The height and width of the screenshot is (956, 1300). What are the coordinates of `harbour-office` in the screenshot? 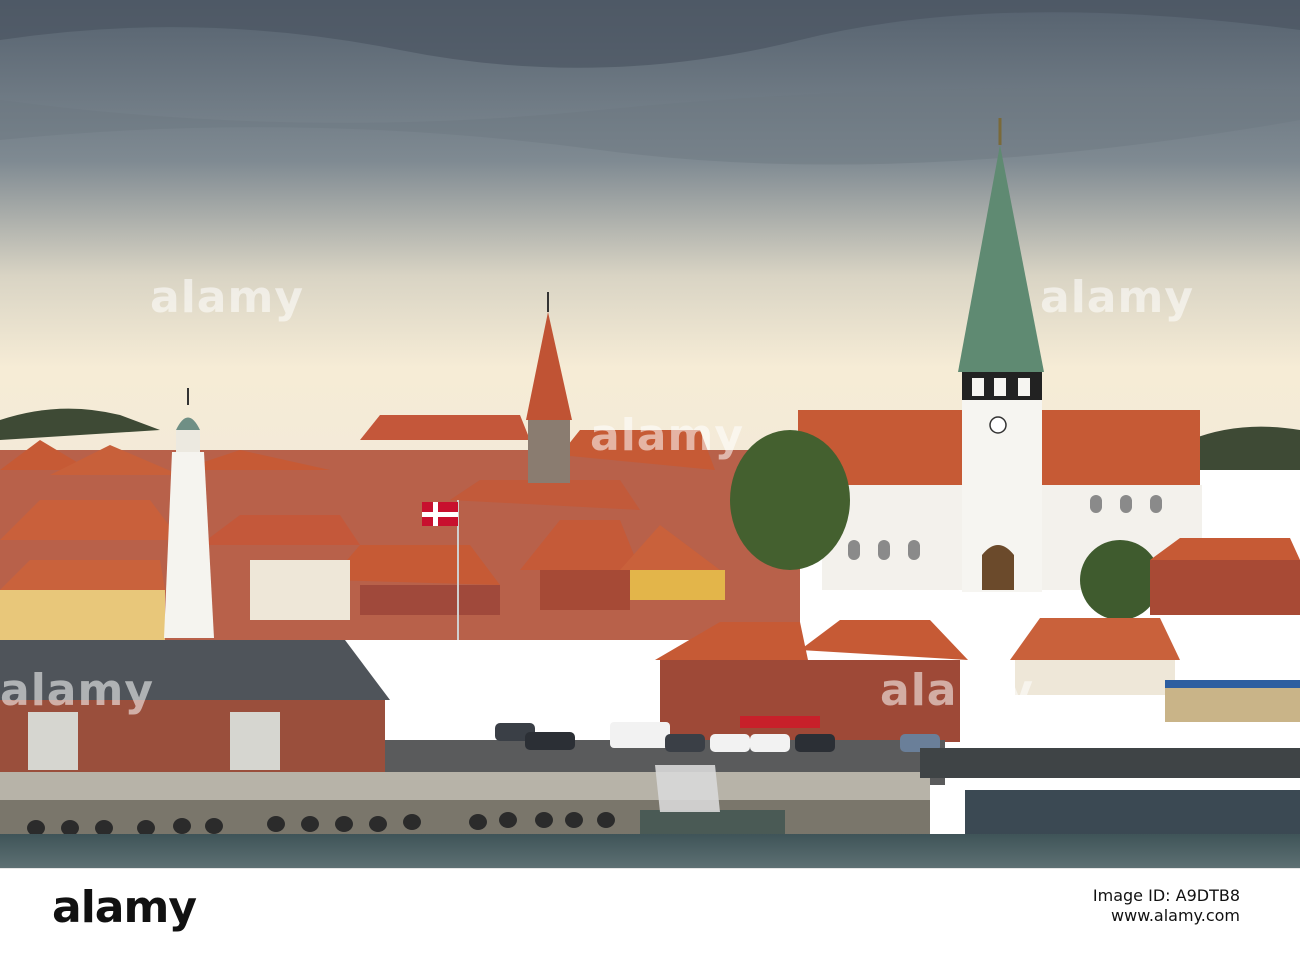 It's located at (811, 681).